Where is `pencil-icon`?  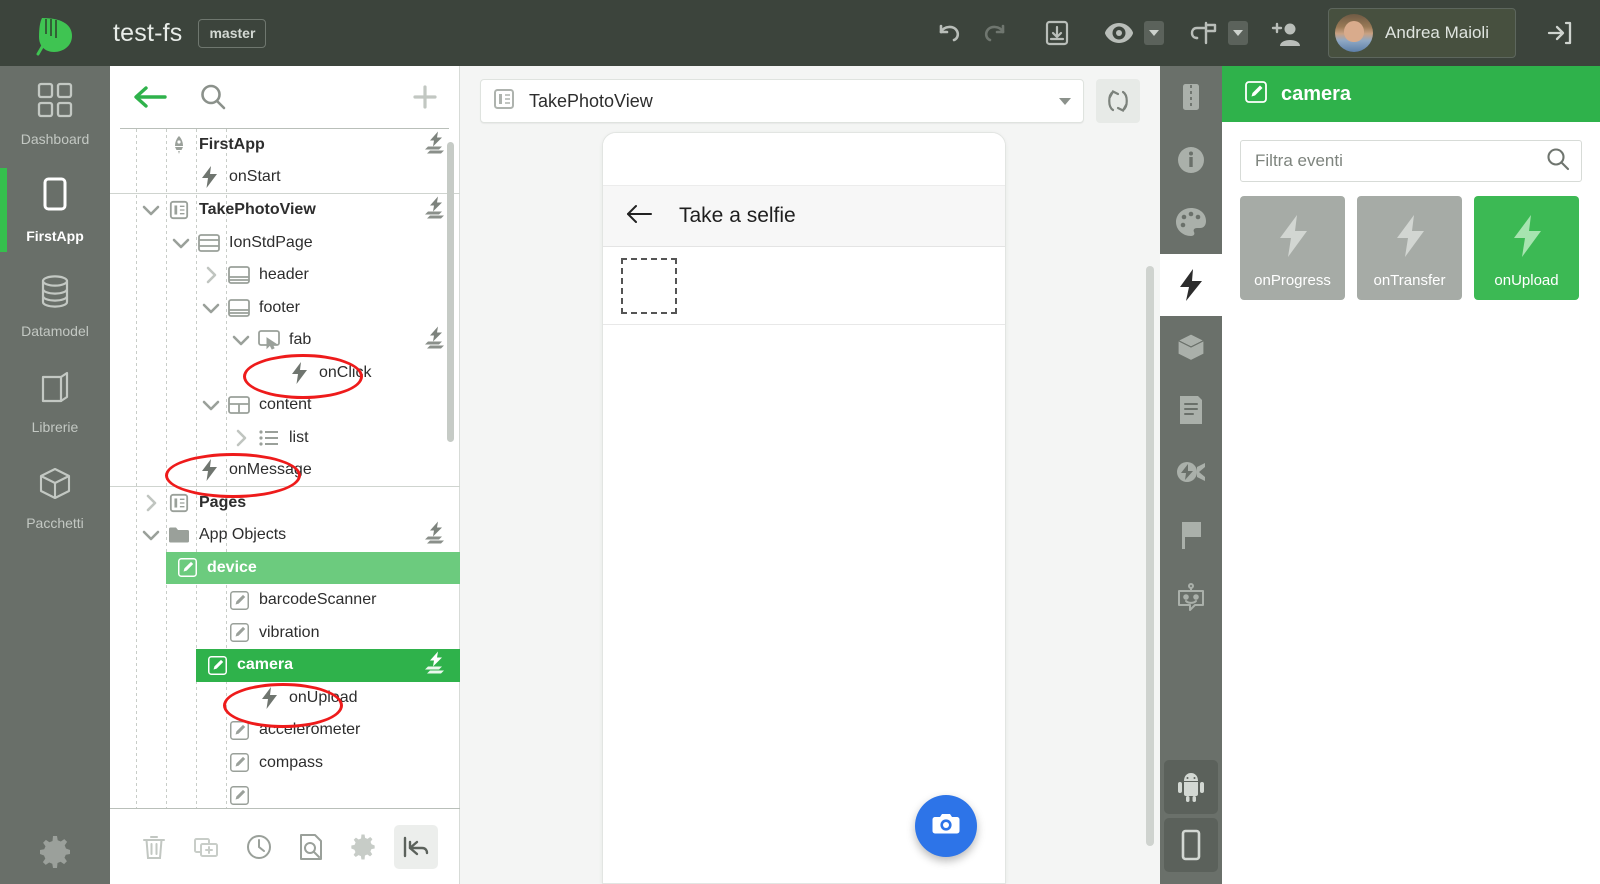 pencil-icon is located at coordinates (239, 795).